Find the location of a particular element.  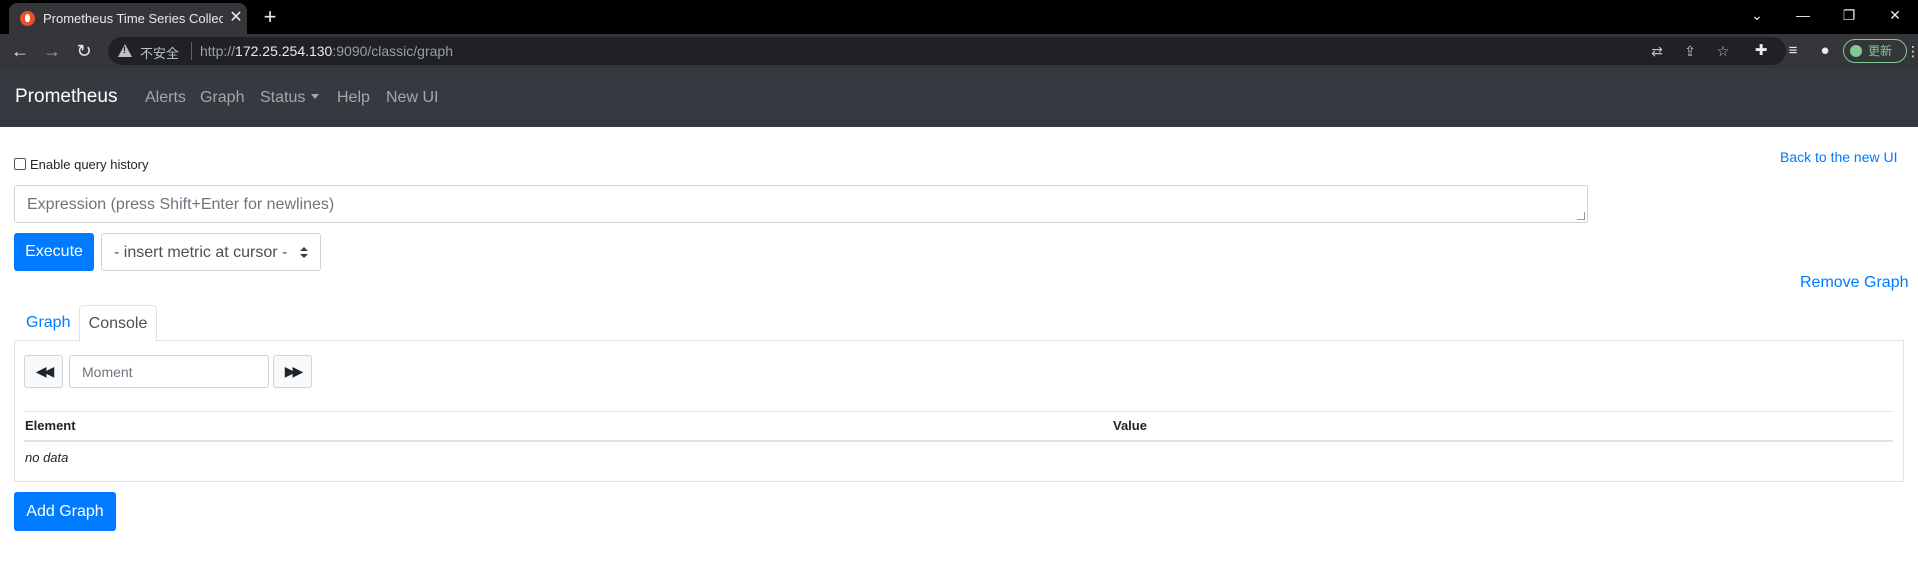

url-text: http://172.25.254.130:9090/classic/graph is located at coordinates (326, 51).